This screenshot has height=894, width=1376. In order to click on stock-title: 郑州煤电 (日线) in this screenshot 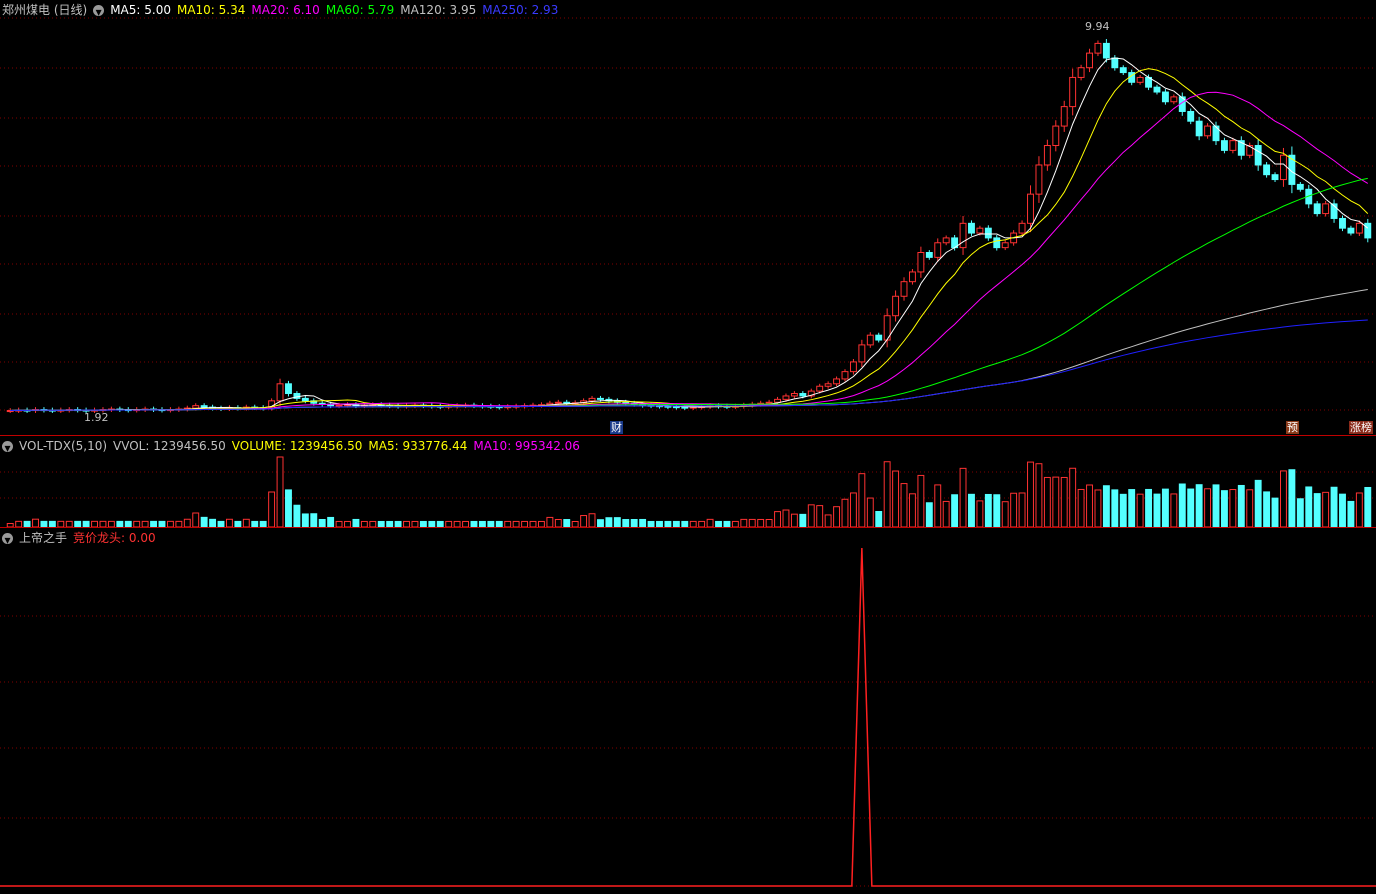, I will do `click(44, 10)`.